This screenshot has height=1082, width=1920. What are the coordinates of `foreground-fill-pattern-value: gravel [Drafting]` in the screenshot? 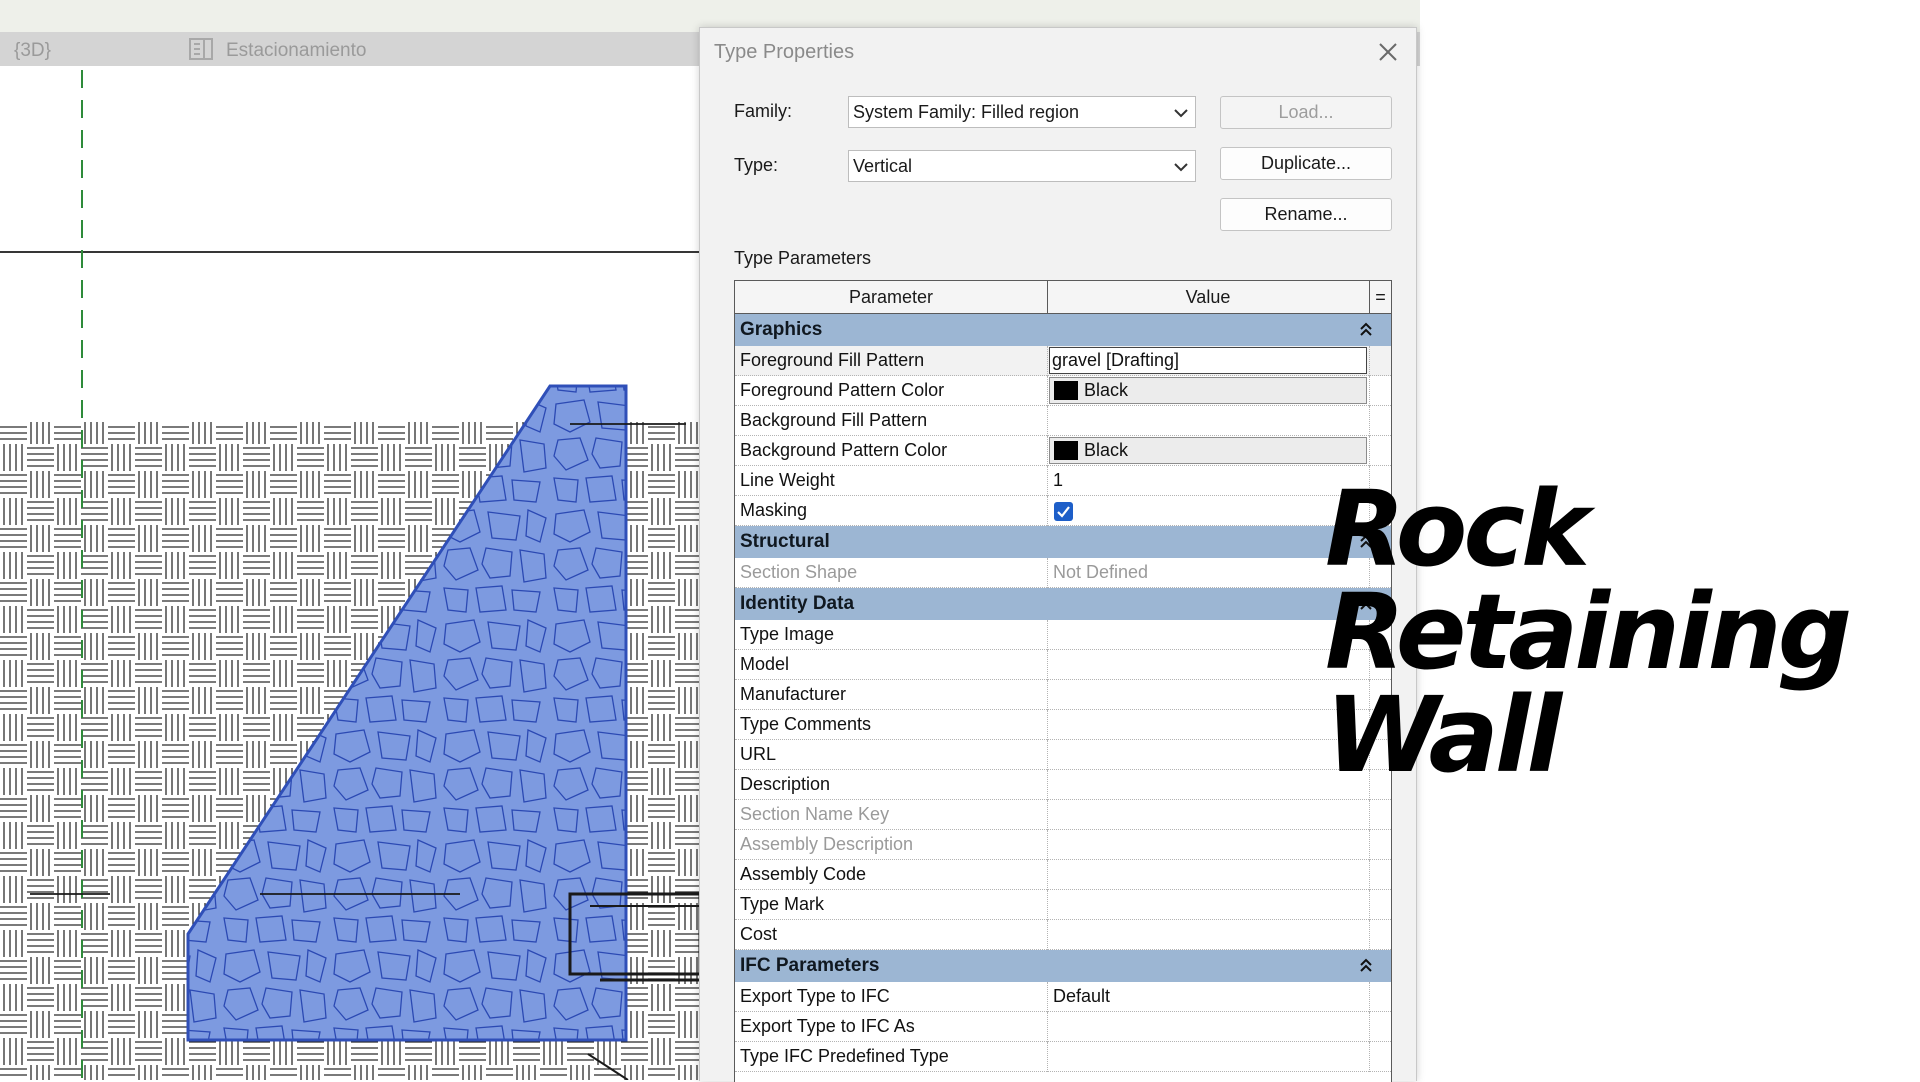 It's located at (1208, 360).